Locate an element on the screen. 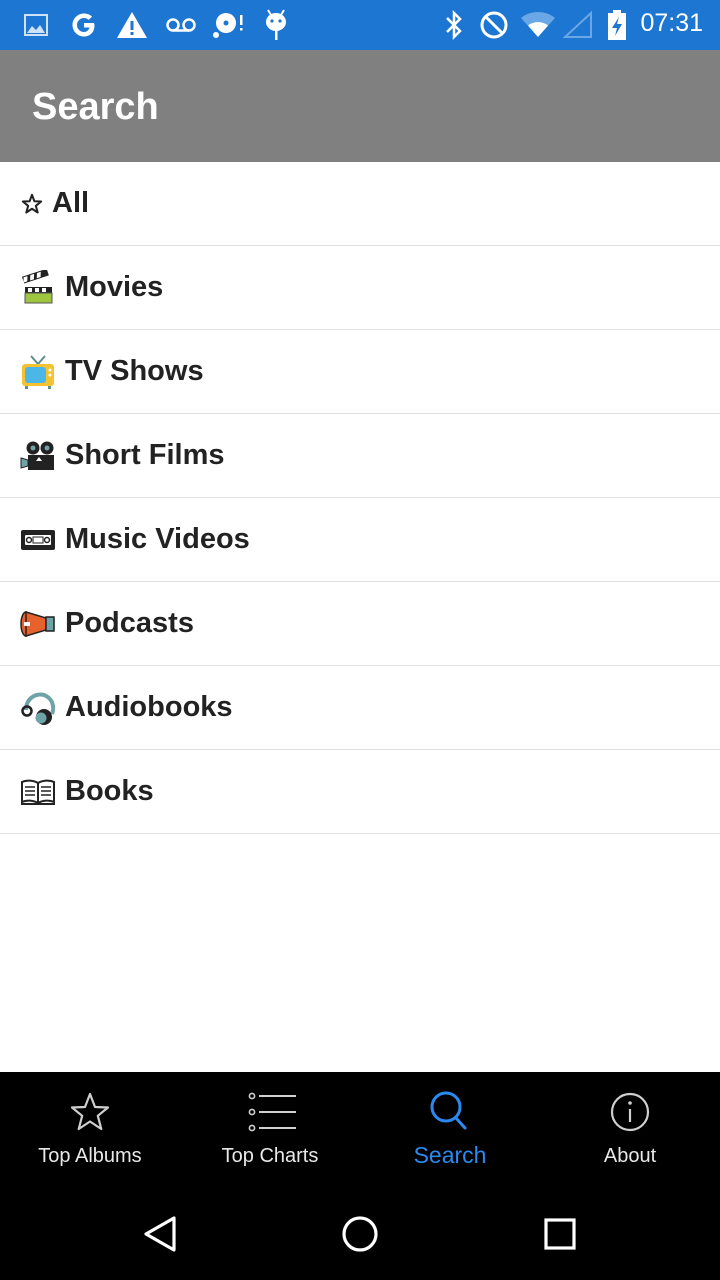 Image resolution: width=720 pixels, height=1280 pixels. system-nav-bar is located at coordinates (360, 1232).